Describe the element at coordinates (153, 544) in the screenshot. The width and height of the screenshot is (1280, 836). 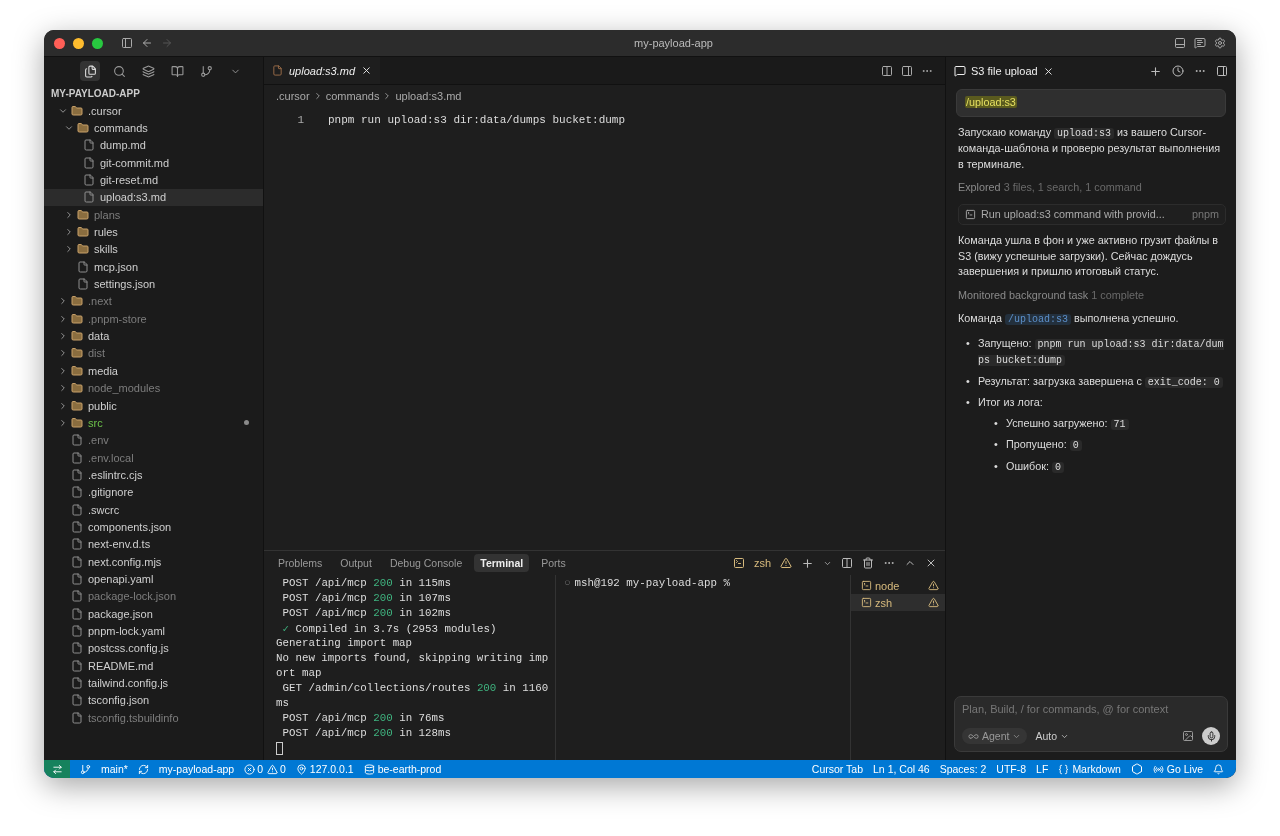
I see `tree-item: next-env.d.ts` at that location.